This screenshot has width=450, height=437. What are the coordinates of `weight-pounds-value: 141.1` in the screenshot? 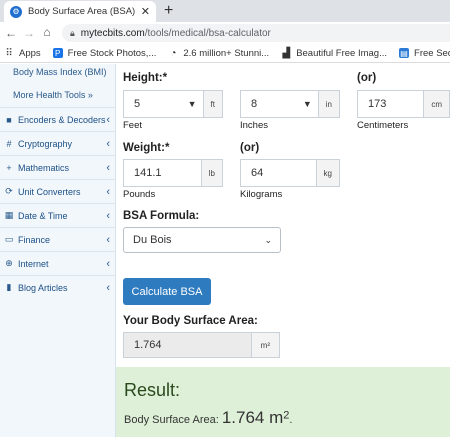 It's located at (148, 173).